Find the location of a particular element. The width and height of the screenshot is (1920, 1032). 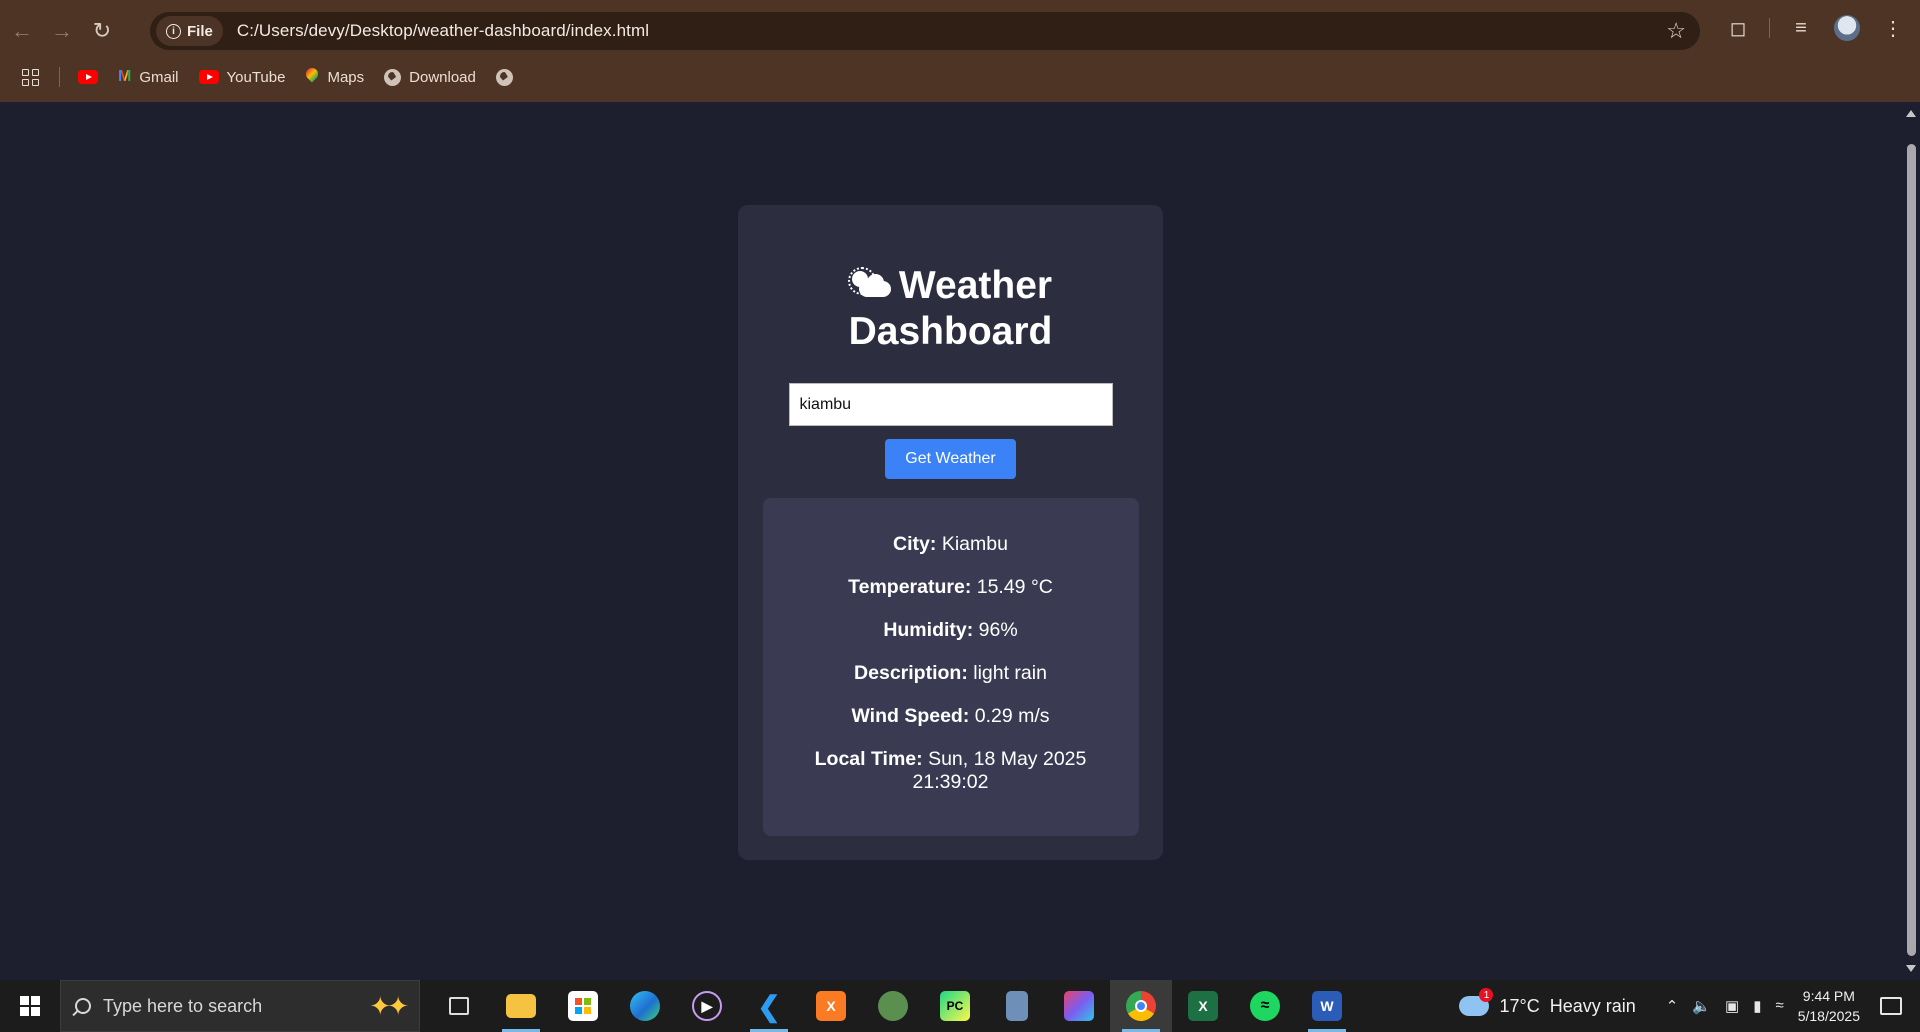

clock-time: 9:44 PM is located at coordinates (1828, 996).